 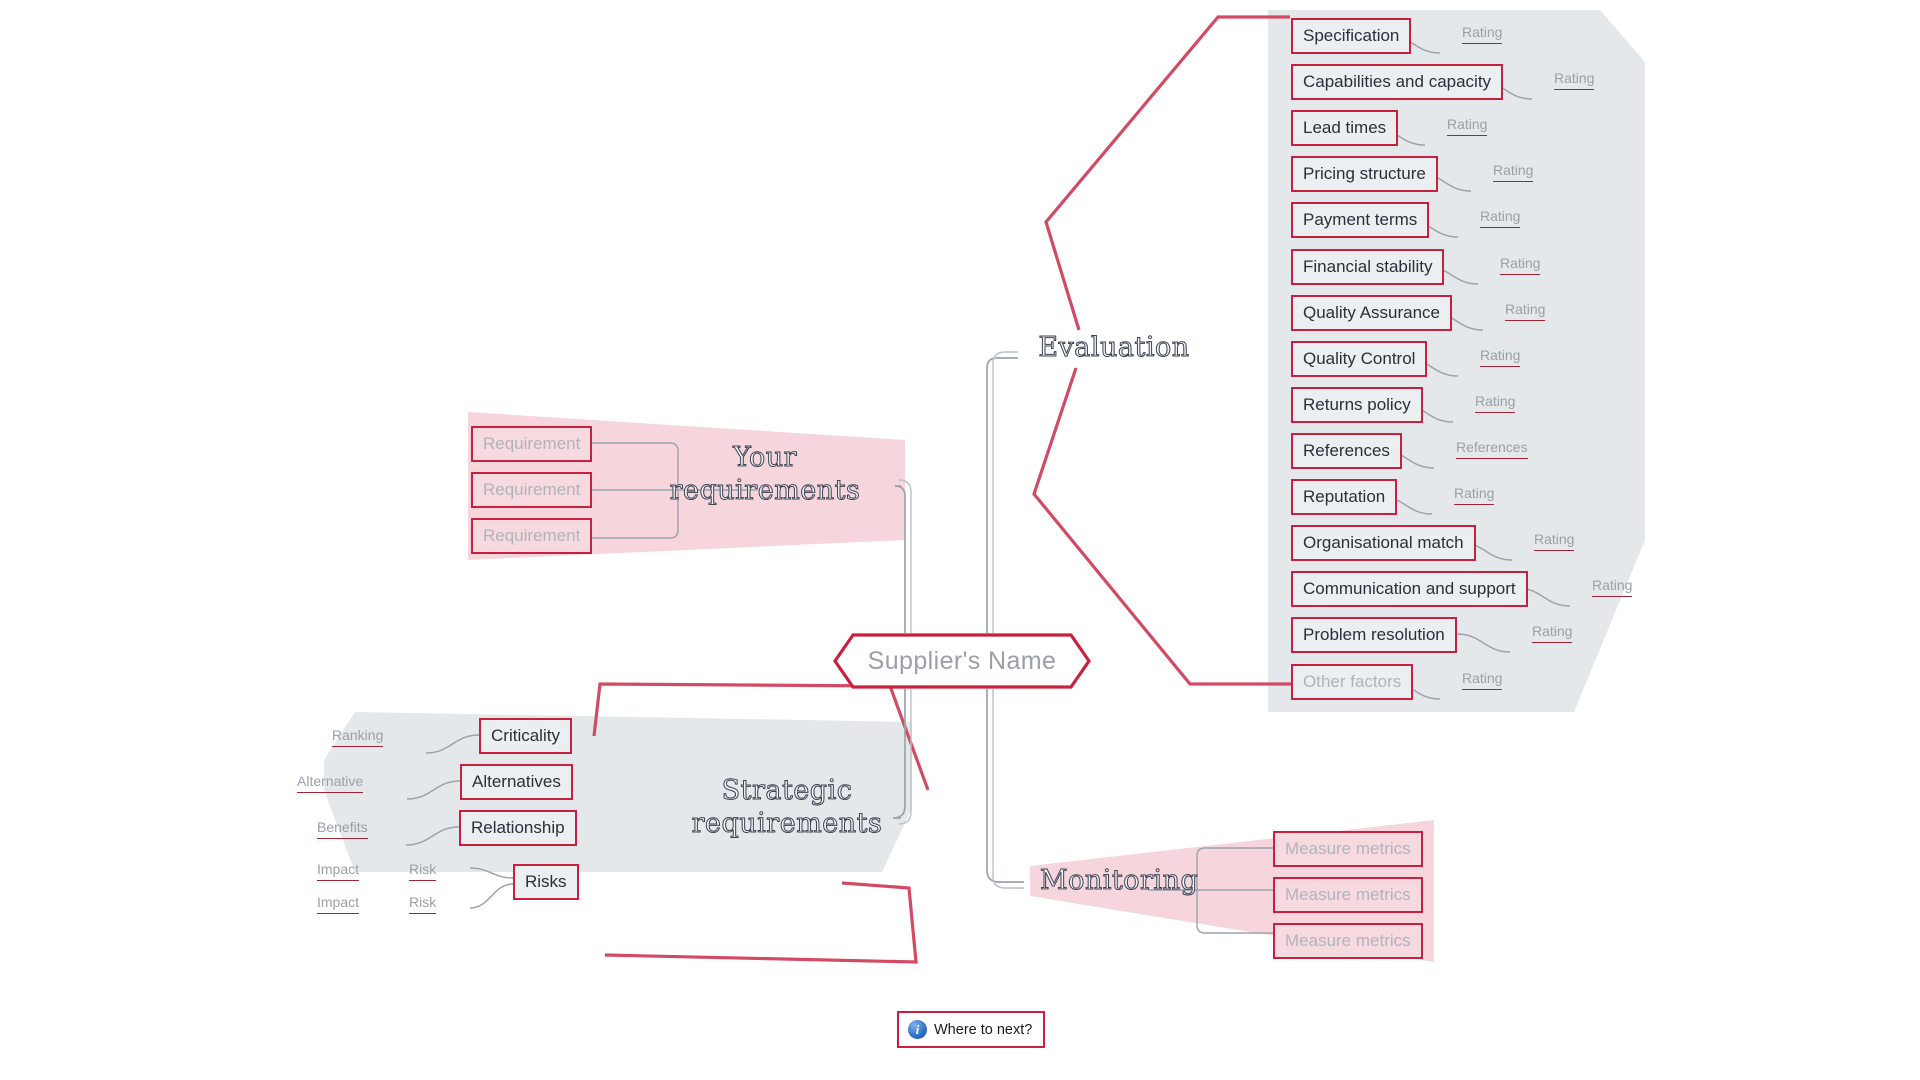 I want to click on connector-center-to-monitoring-b, so click(x=1008, y=789).